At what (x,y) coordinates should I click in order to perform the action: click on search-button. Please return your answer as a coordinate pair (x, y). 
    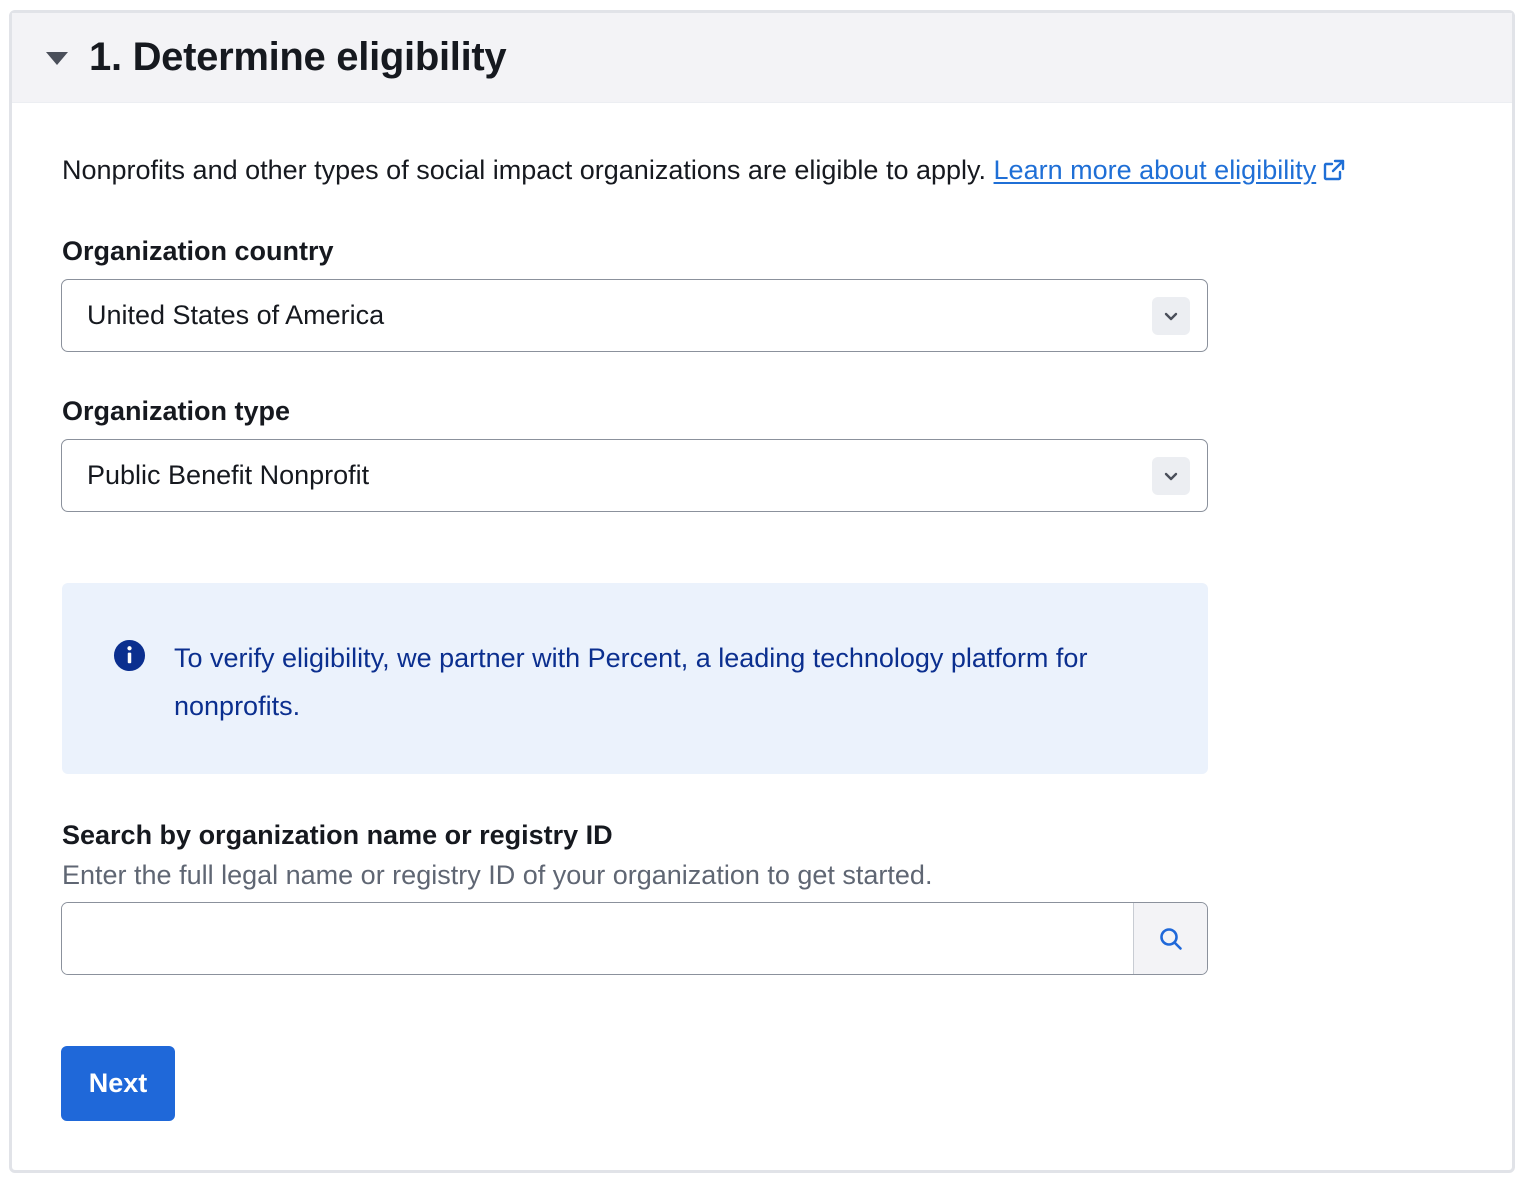
    Looking at the image, I should click on (1170, 938).